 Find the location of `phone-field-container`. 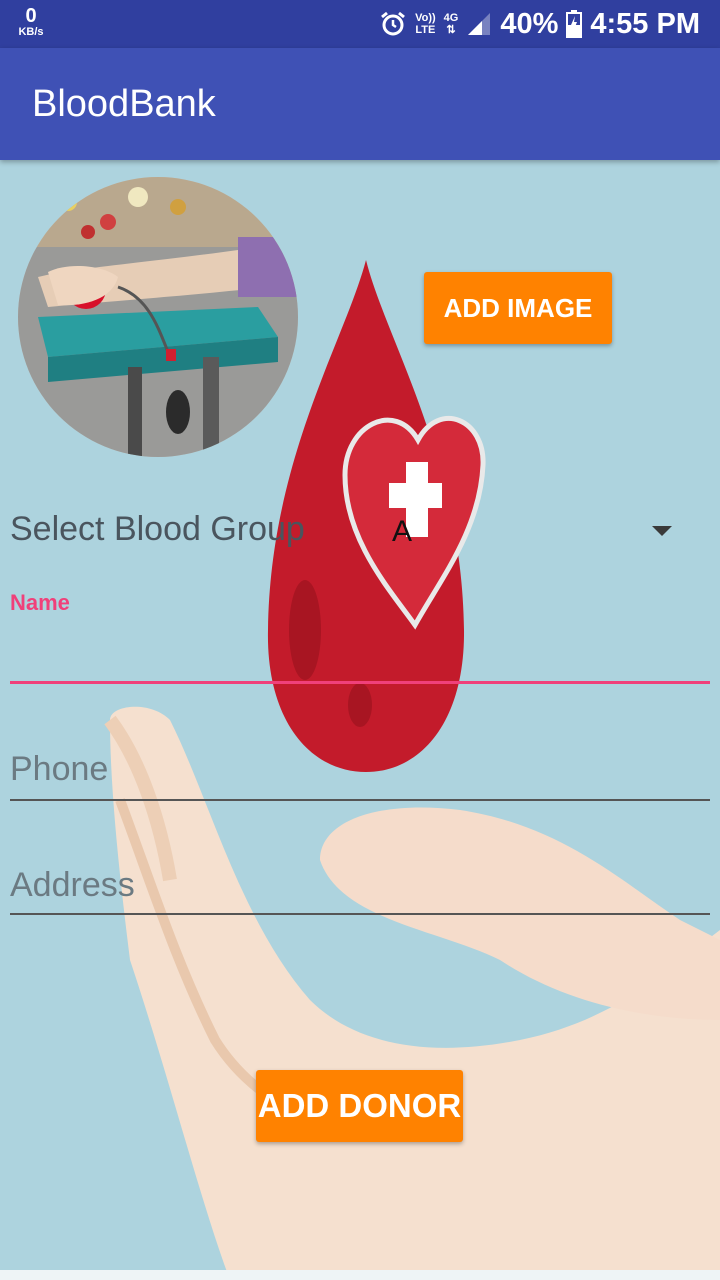

phone-field-container is located at coordinates (360, 775).